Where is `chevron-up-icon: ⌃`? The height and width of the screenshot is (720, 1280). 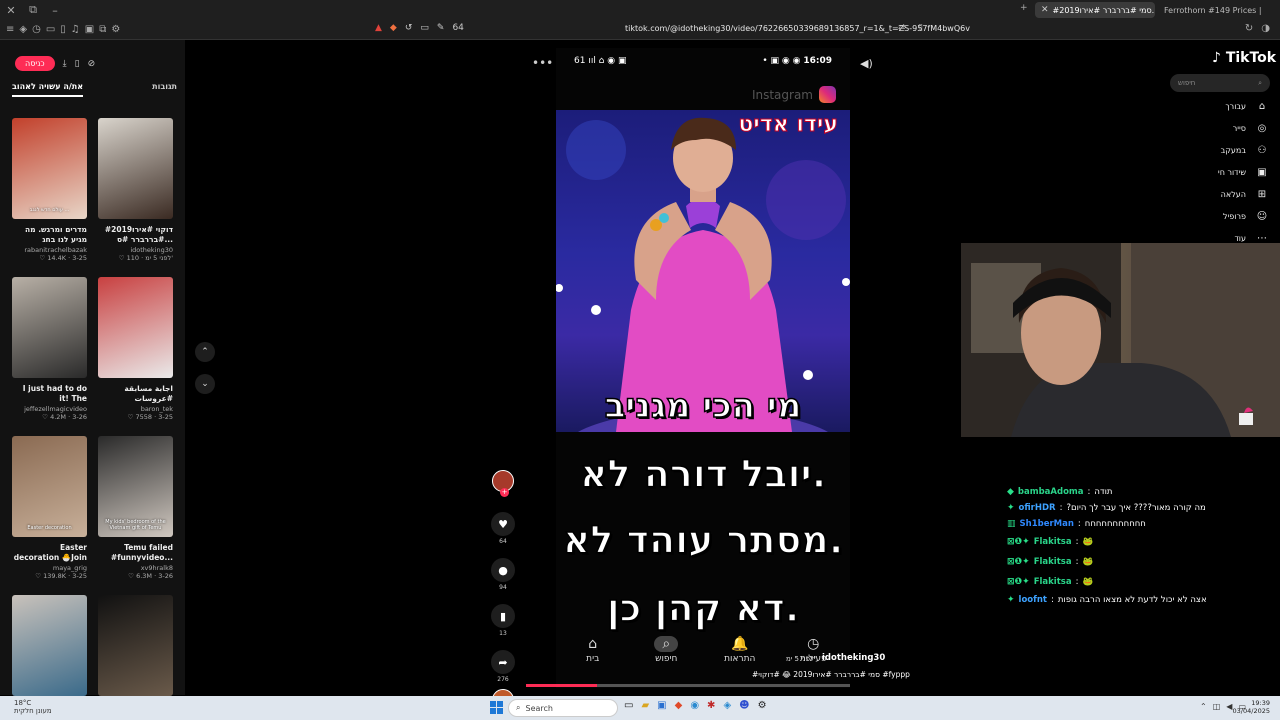 chevron-up-icon: ⌃ is located at coordinates (1203, 706).